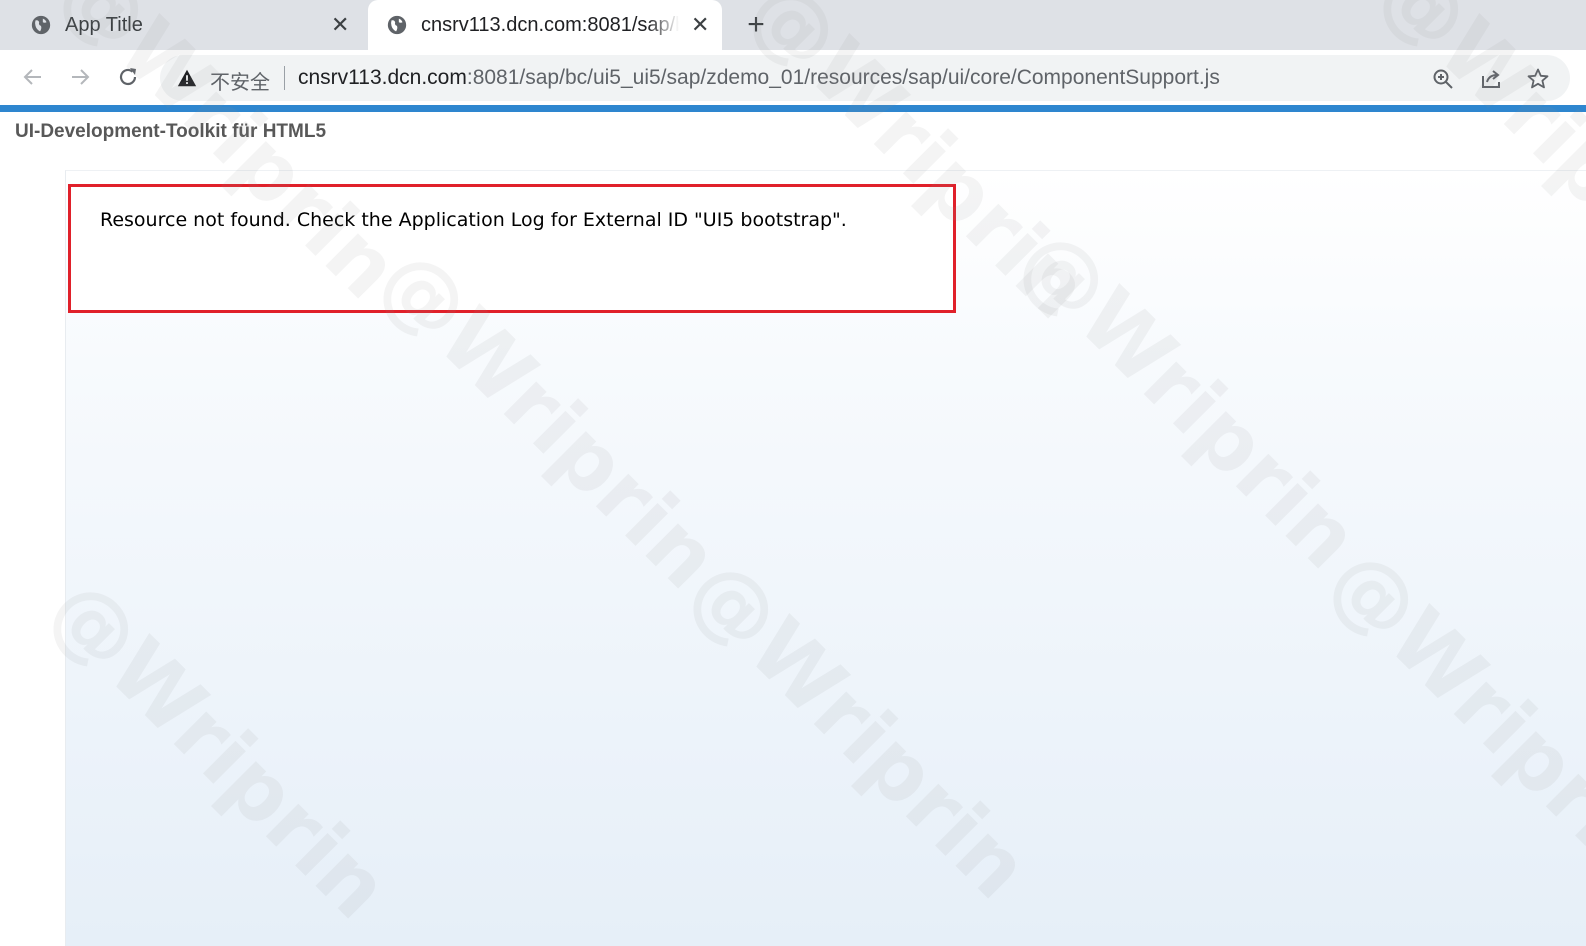 Image resolution: width=1586 pixels, height=946 pixels. I want to click on reload-icon, so click(128, 77).